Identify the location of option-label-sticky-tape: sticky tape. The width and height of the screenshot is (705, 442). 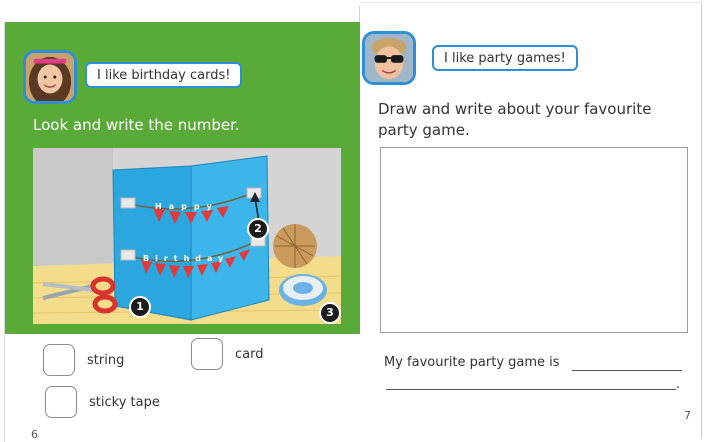
(124, 402).